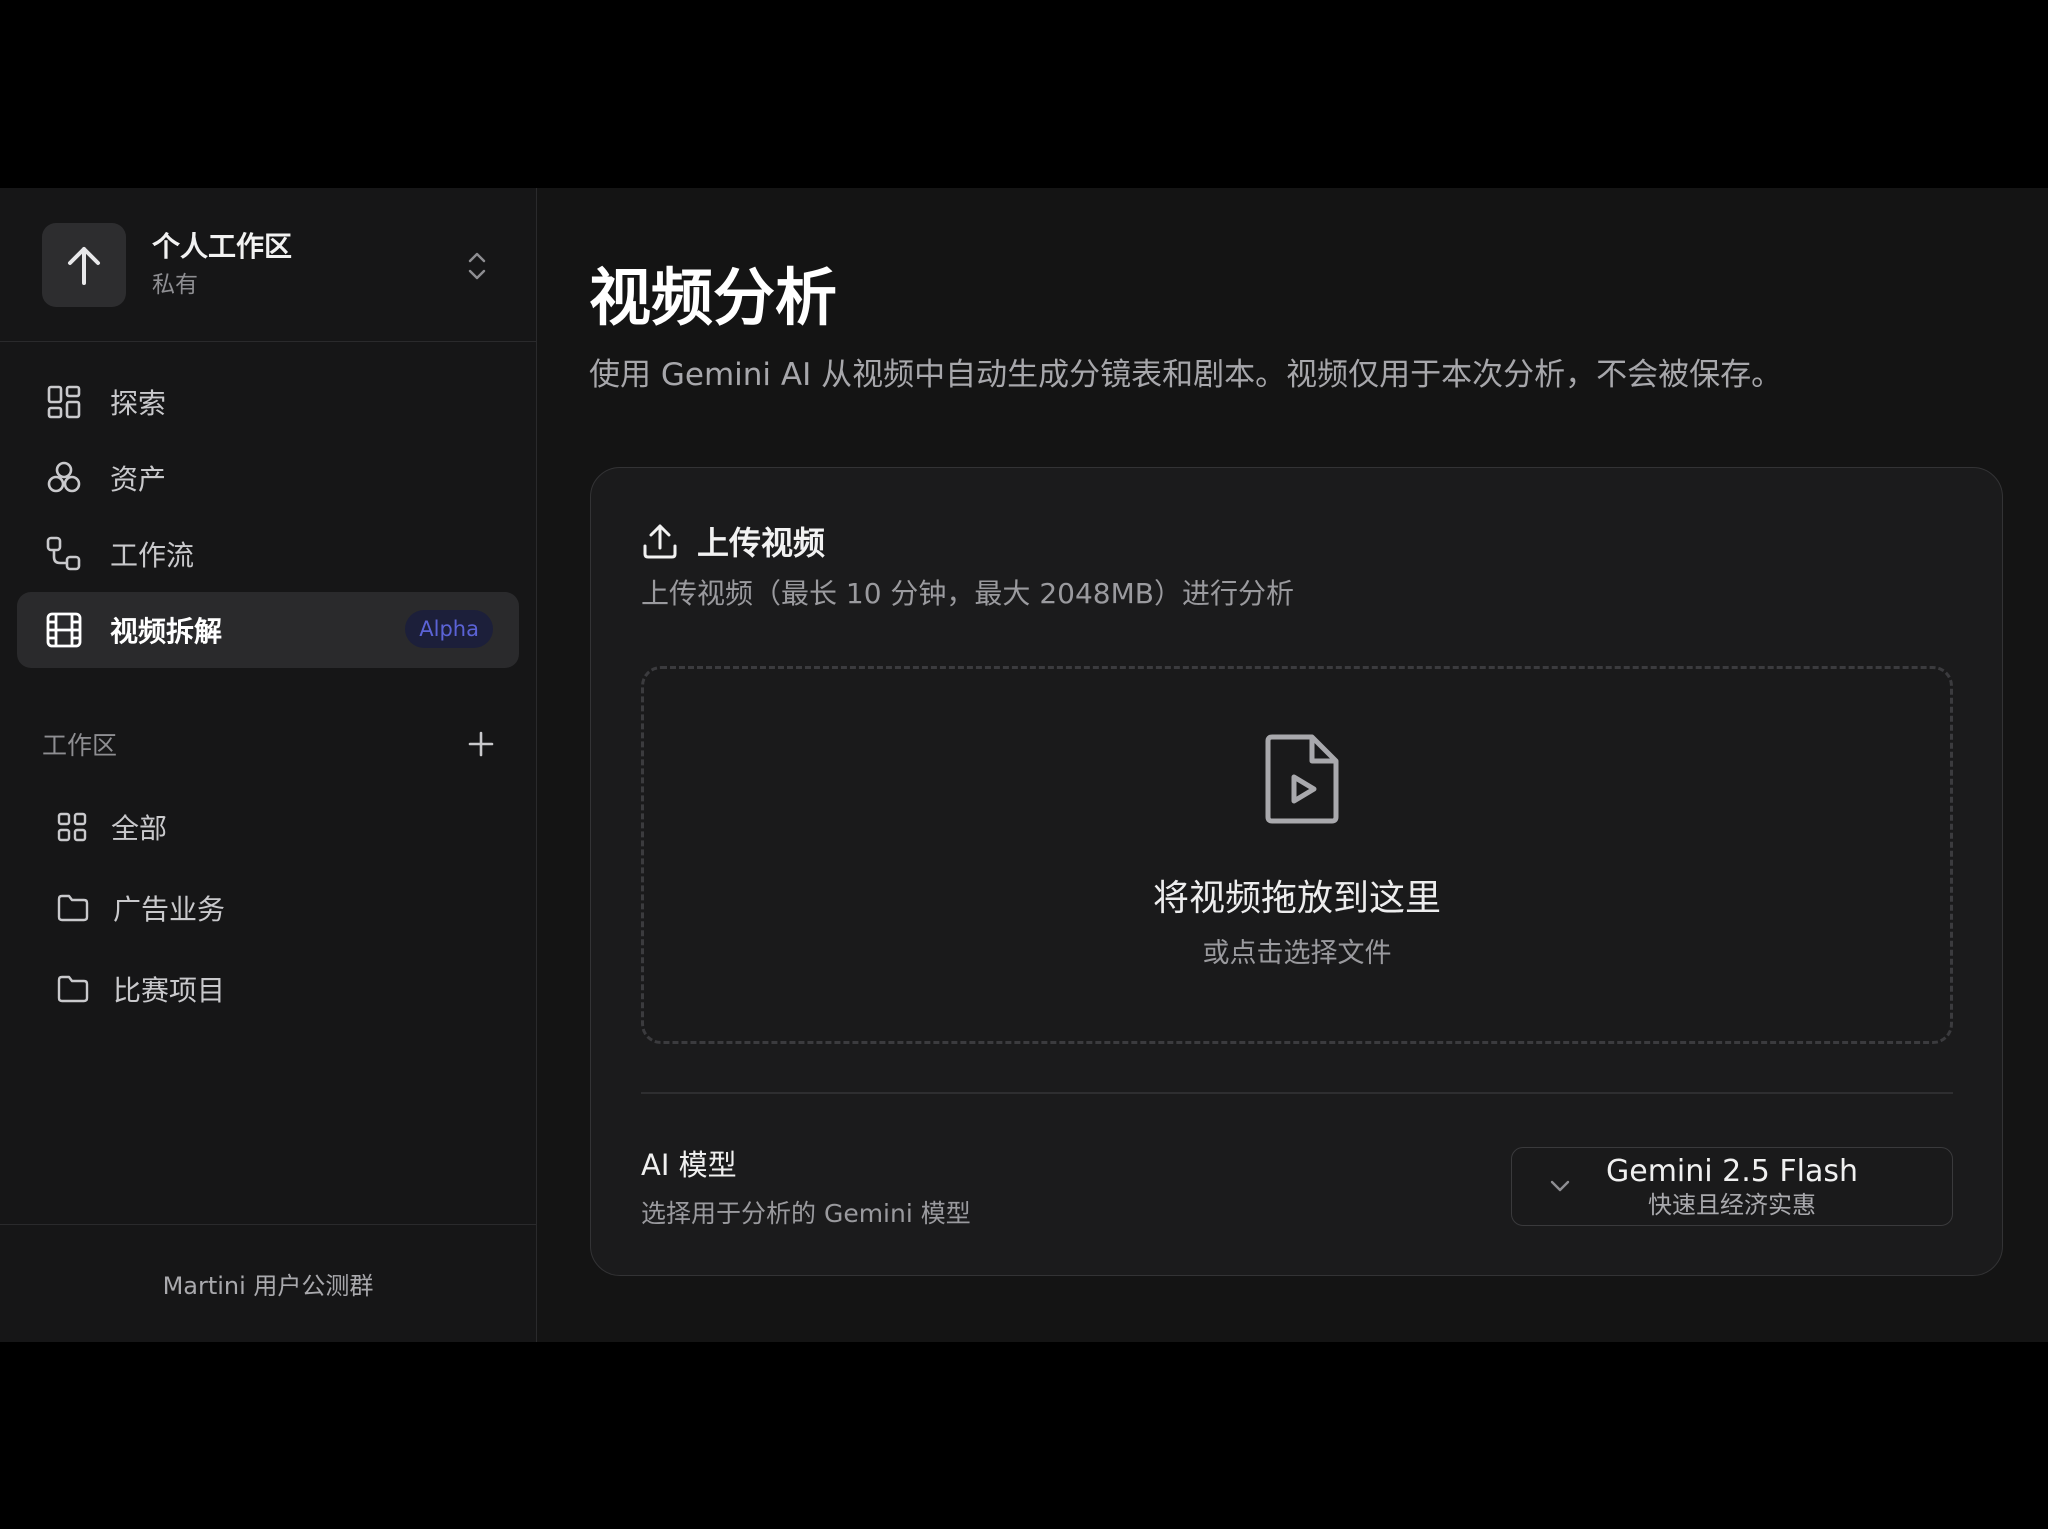 The image size is (2048, 1529). What do you see at coordinates (80, 745) in the screenshot?
I see `section-title: 工作区` at bounding box center [80, 745].